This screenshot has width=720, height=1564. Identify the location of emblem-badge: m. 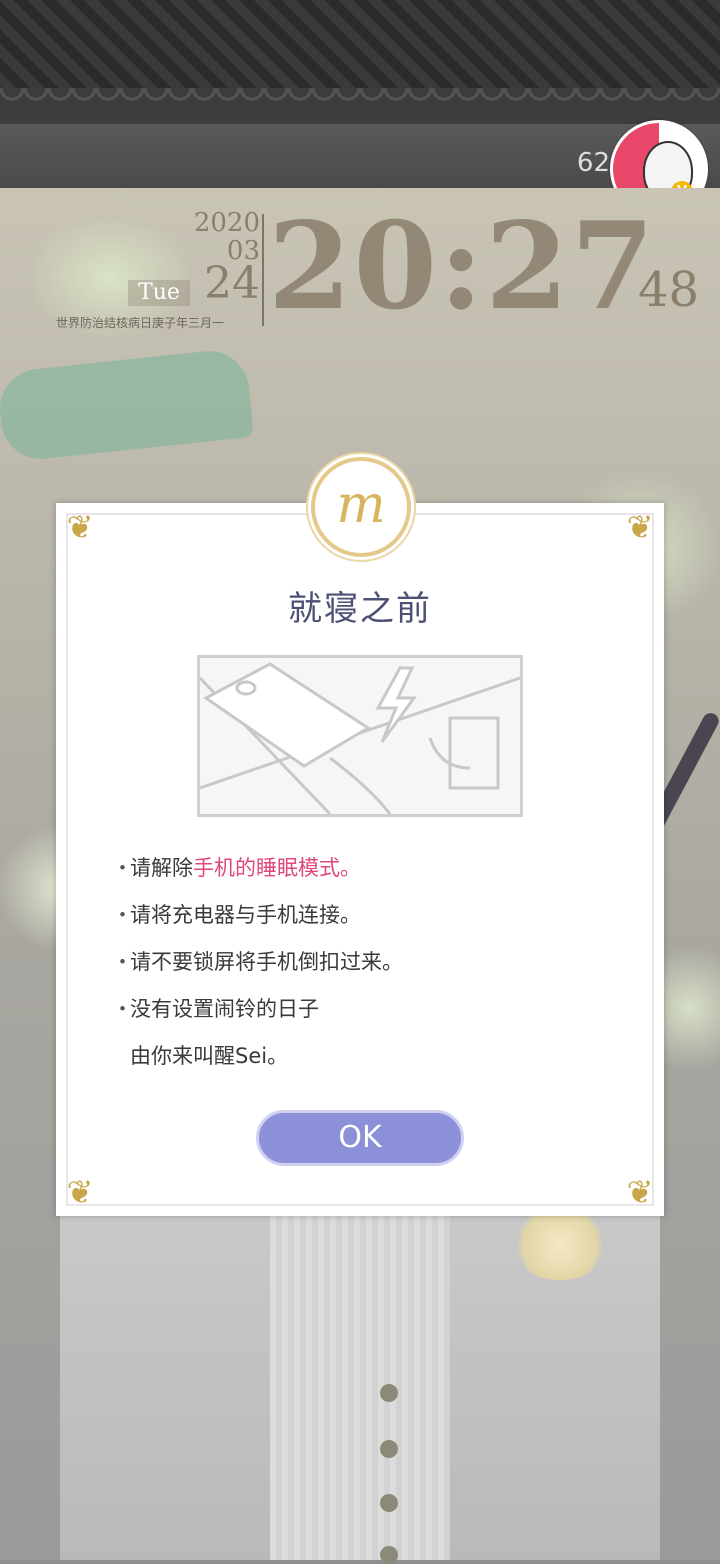
(361, 507).